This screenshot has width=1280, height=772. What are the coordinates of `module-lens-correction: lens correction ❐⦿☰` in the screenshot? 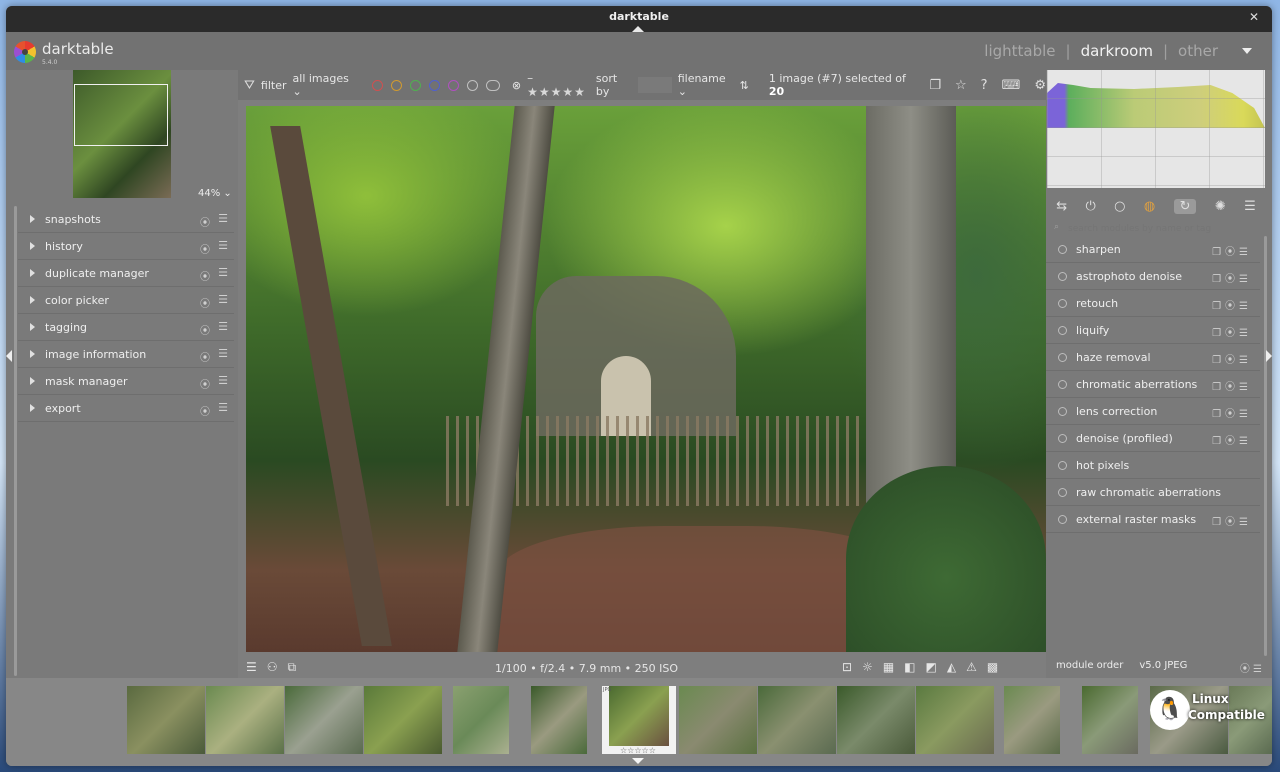 It's located at (1153, 411).